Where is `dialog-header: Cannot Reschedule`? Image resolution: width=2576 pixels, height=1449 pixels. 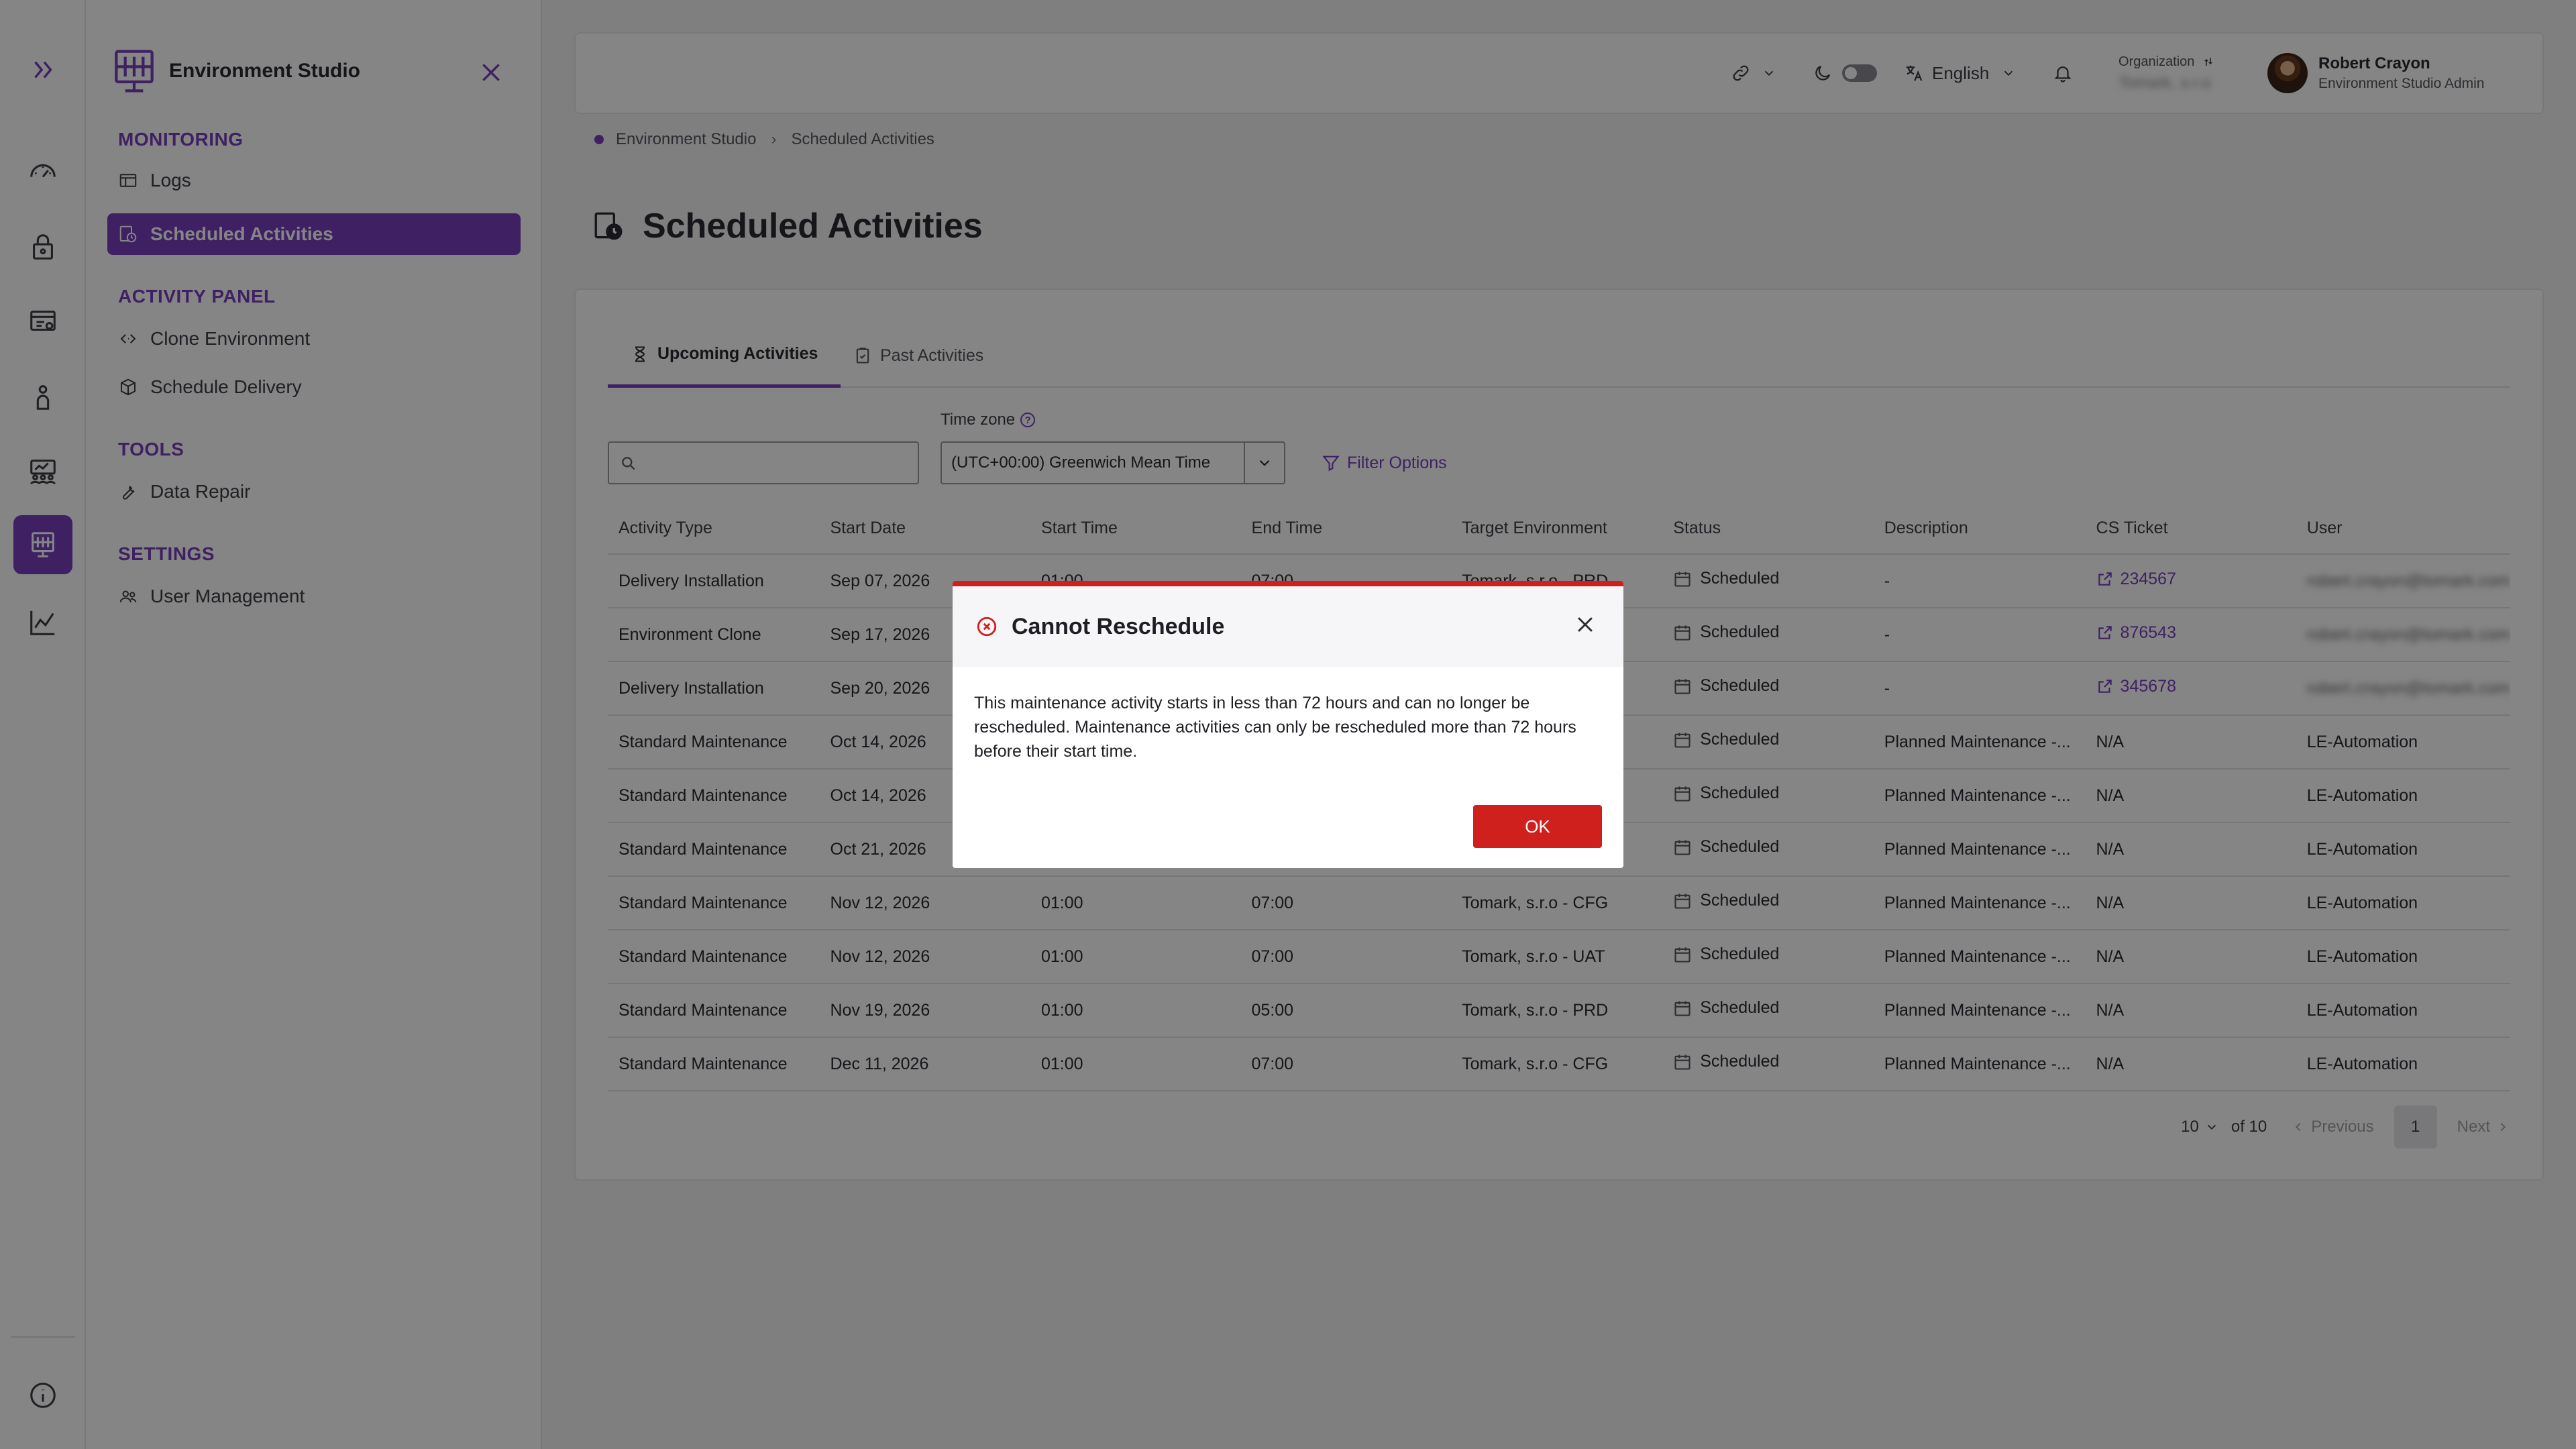 dialog-header: Cannot Reschedule is located at coordinates (1288, 626).